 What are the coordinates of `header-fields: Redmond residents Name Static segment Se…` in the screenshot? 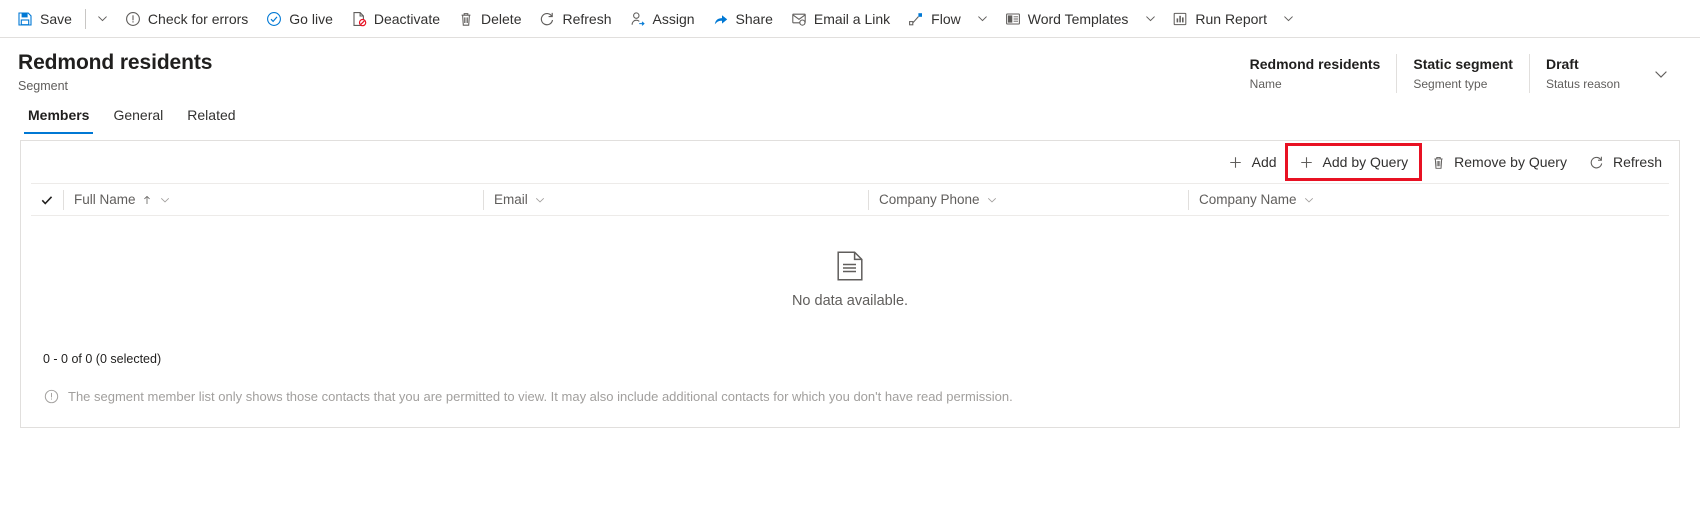 It's located at (1456, 71).